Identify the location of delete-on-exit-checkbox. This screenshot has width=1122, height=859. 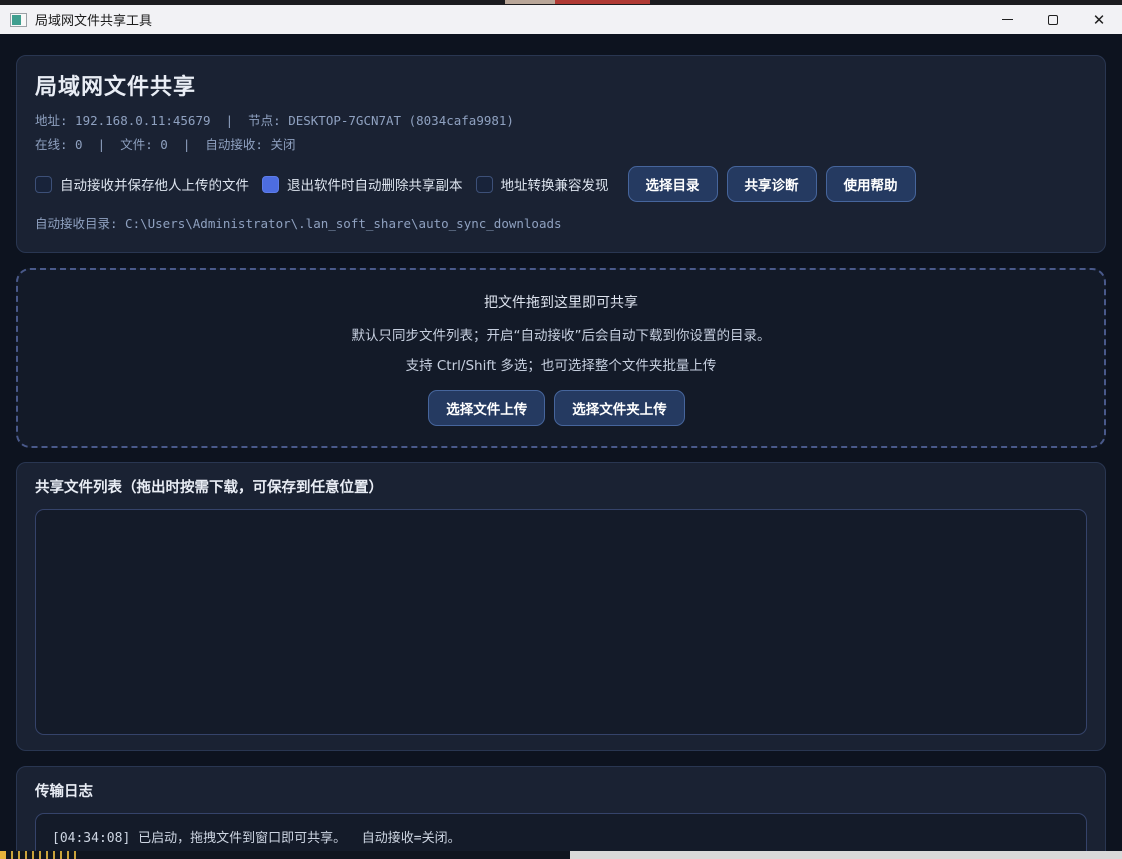
(270, 184).